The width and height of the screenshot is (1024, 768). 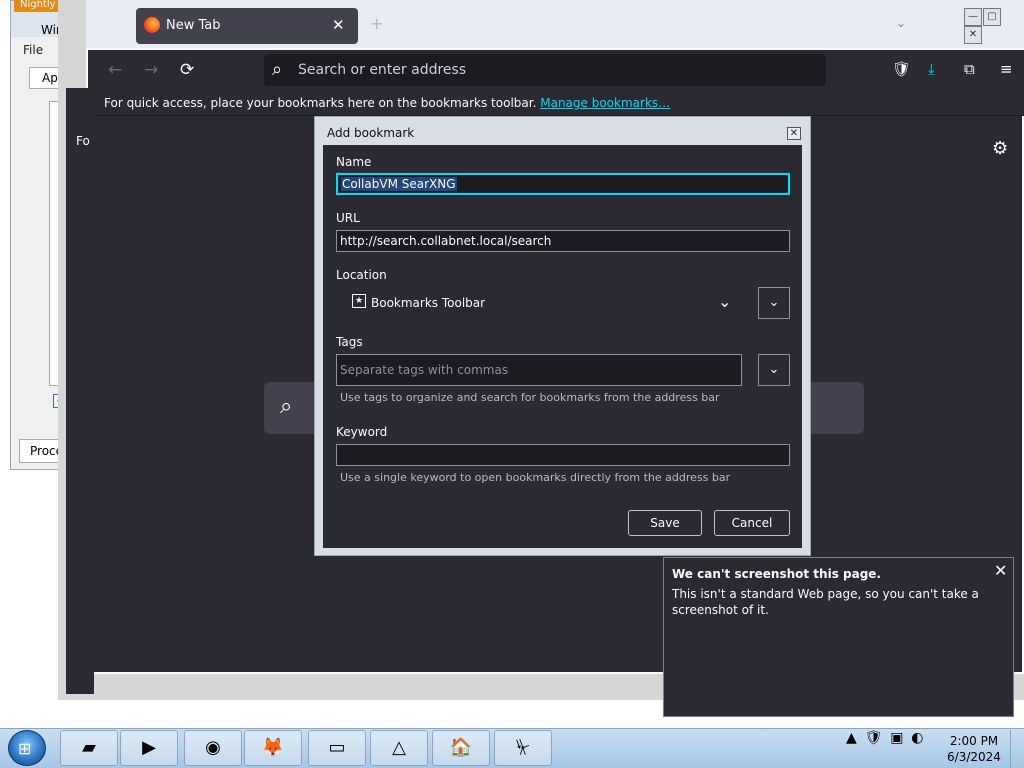 I want to click on url-bar: ⌕ Search or enter address, so click(x=545, y=70).